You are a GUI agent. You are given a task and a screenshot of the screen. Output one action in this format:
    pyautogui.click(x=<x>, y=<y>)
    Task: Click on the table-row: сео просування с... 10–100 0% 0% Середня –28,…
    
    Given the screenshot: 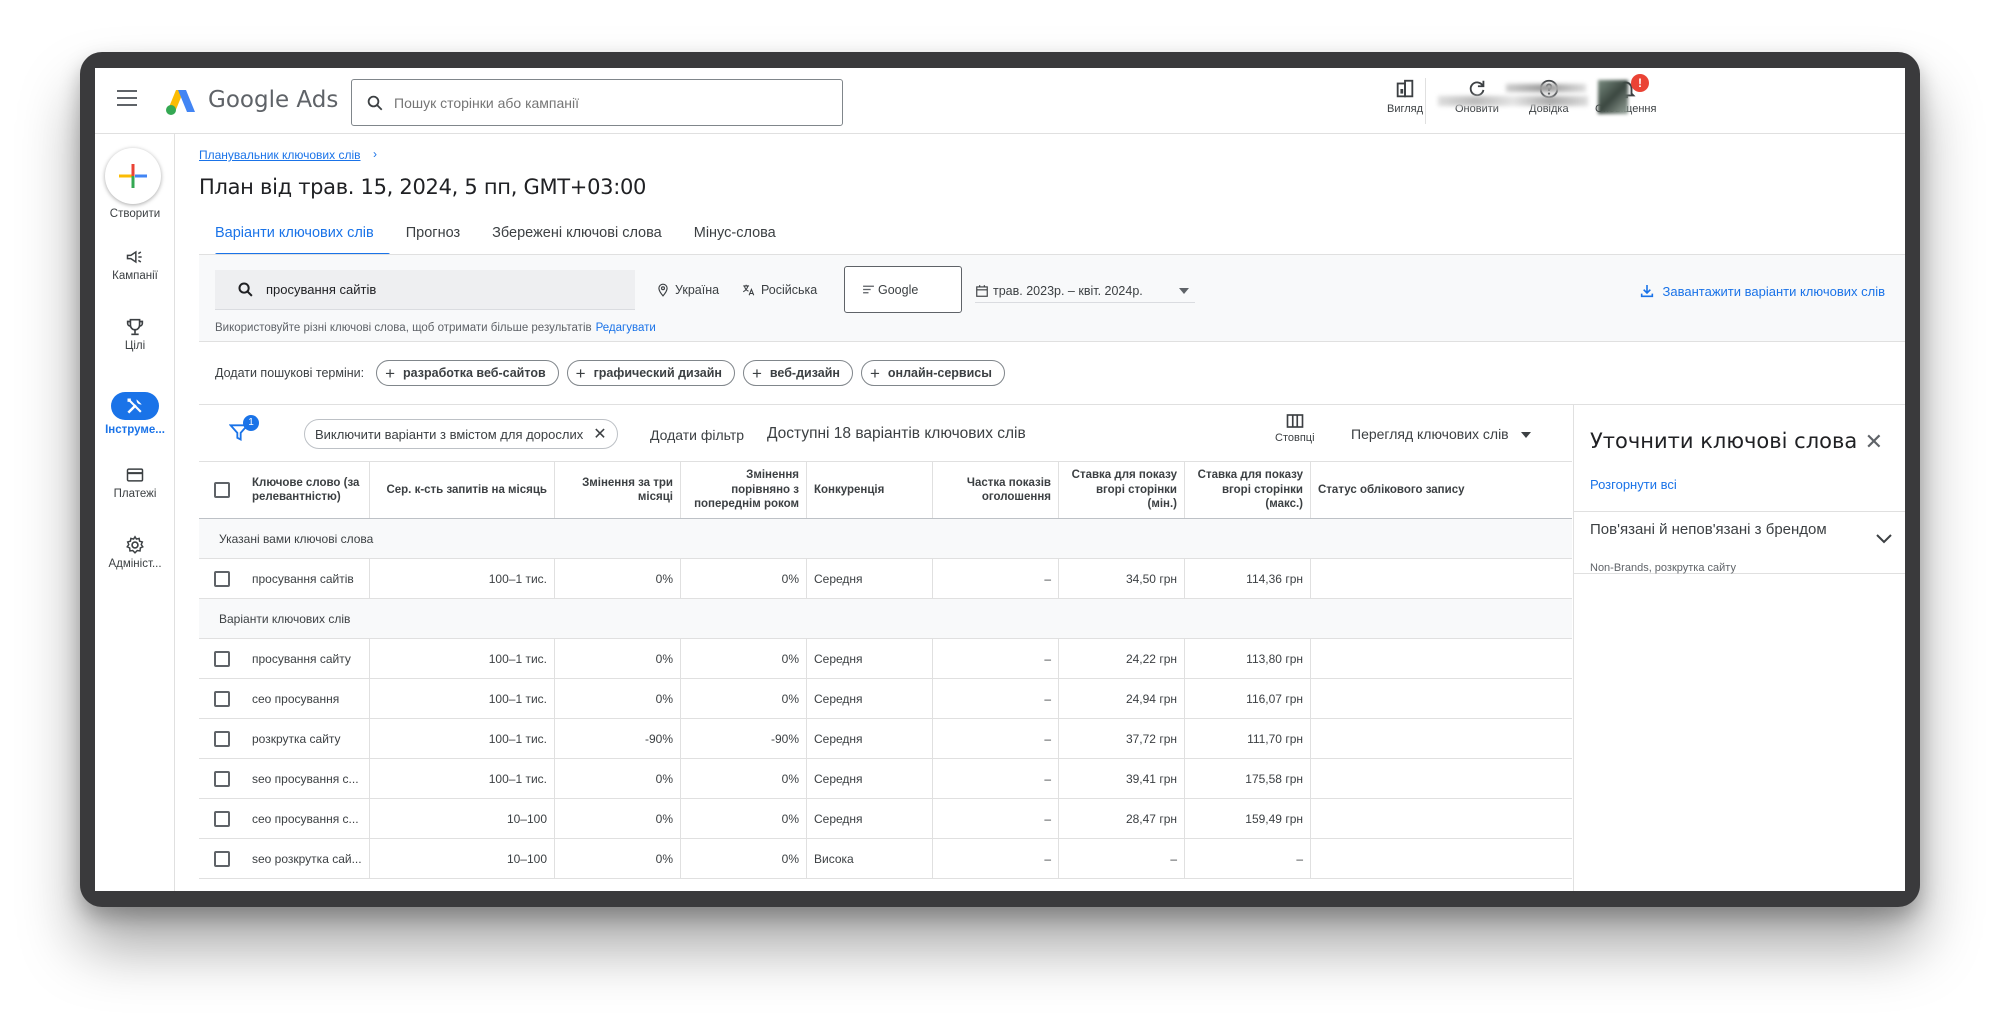 What is the action you would take?
    pyautogui.click(x=885, y=819)
    